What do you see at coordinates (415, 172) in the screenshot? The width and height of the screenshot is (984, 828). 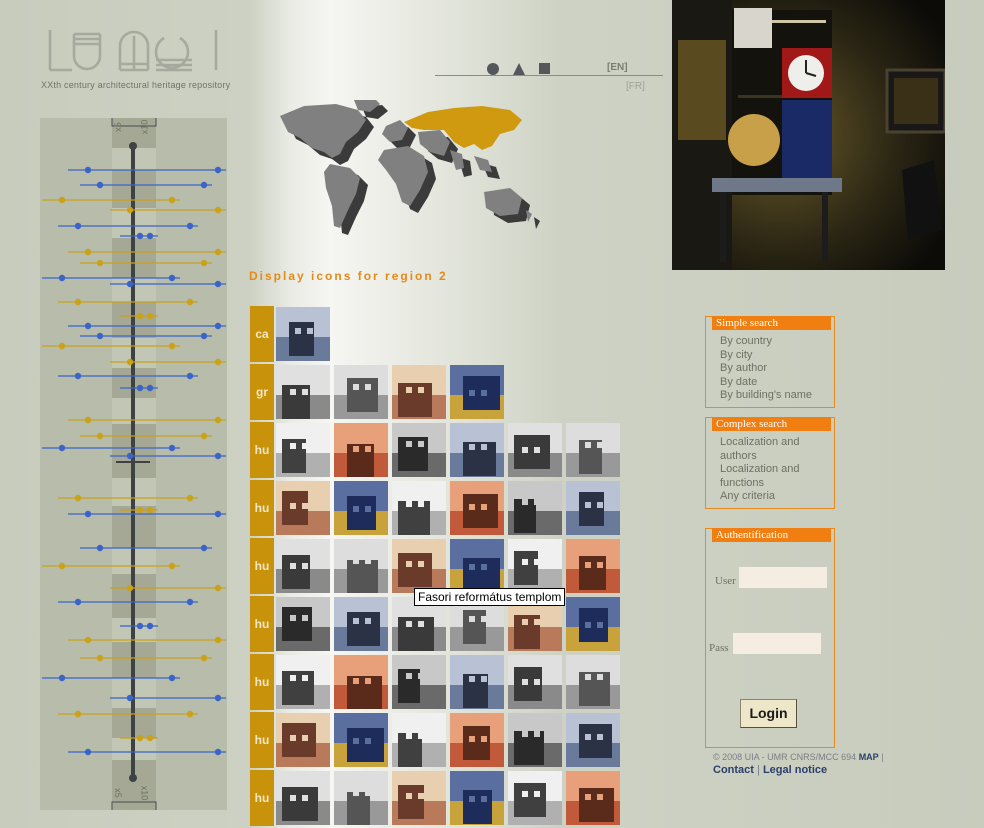 I see `world-map` at bounding box center [415, 172].